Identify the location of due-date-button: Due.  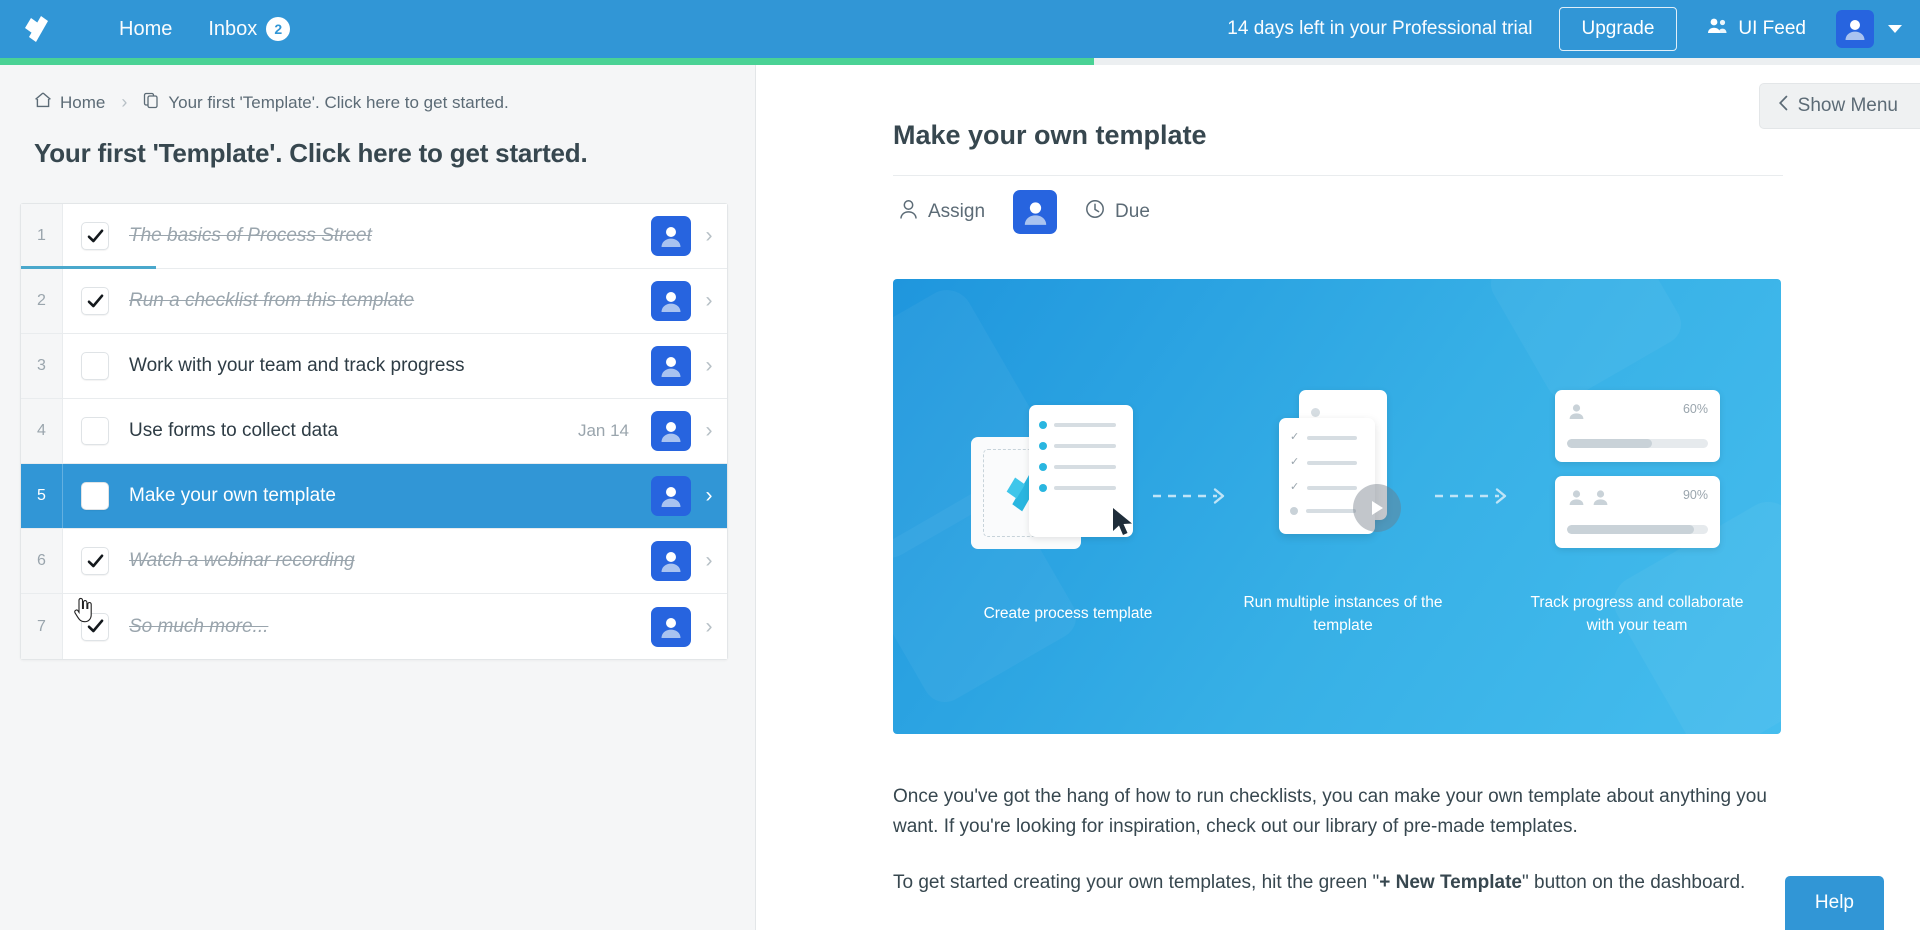
(1117, 212).